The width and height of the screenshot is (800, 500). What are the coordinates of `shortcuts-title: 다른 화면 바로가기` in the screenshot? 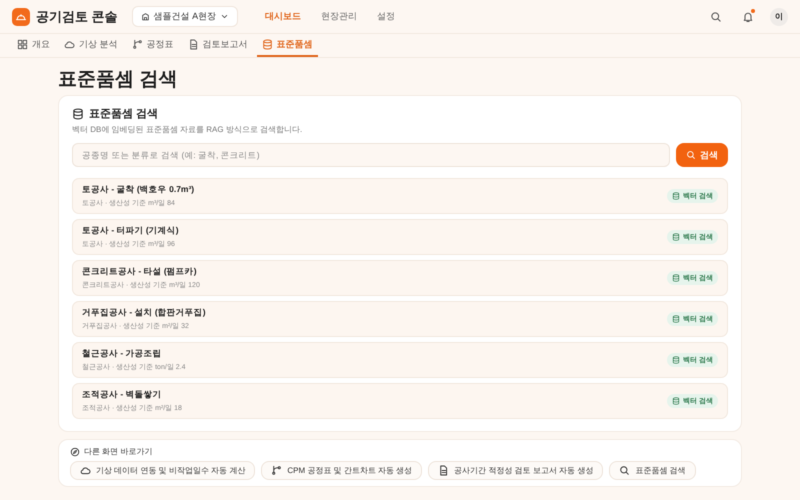 It's located at (118, 451).